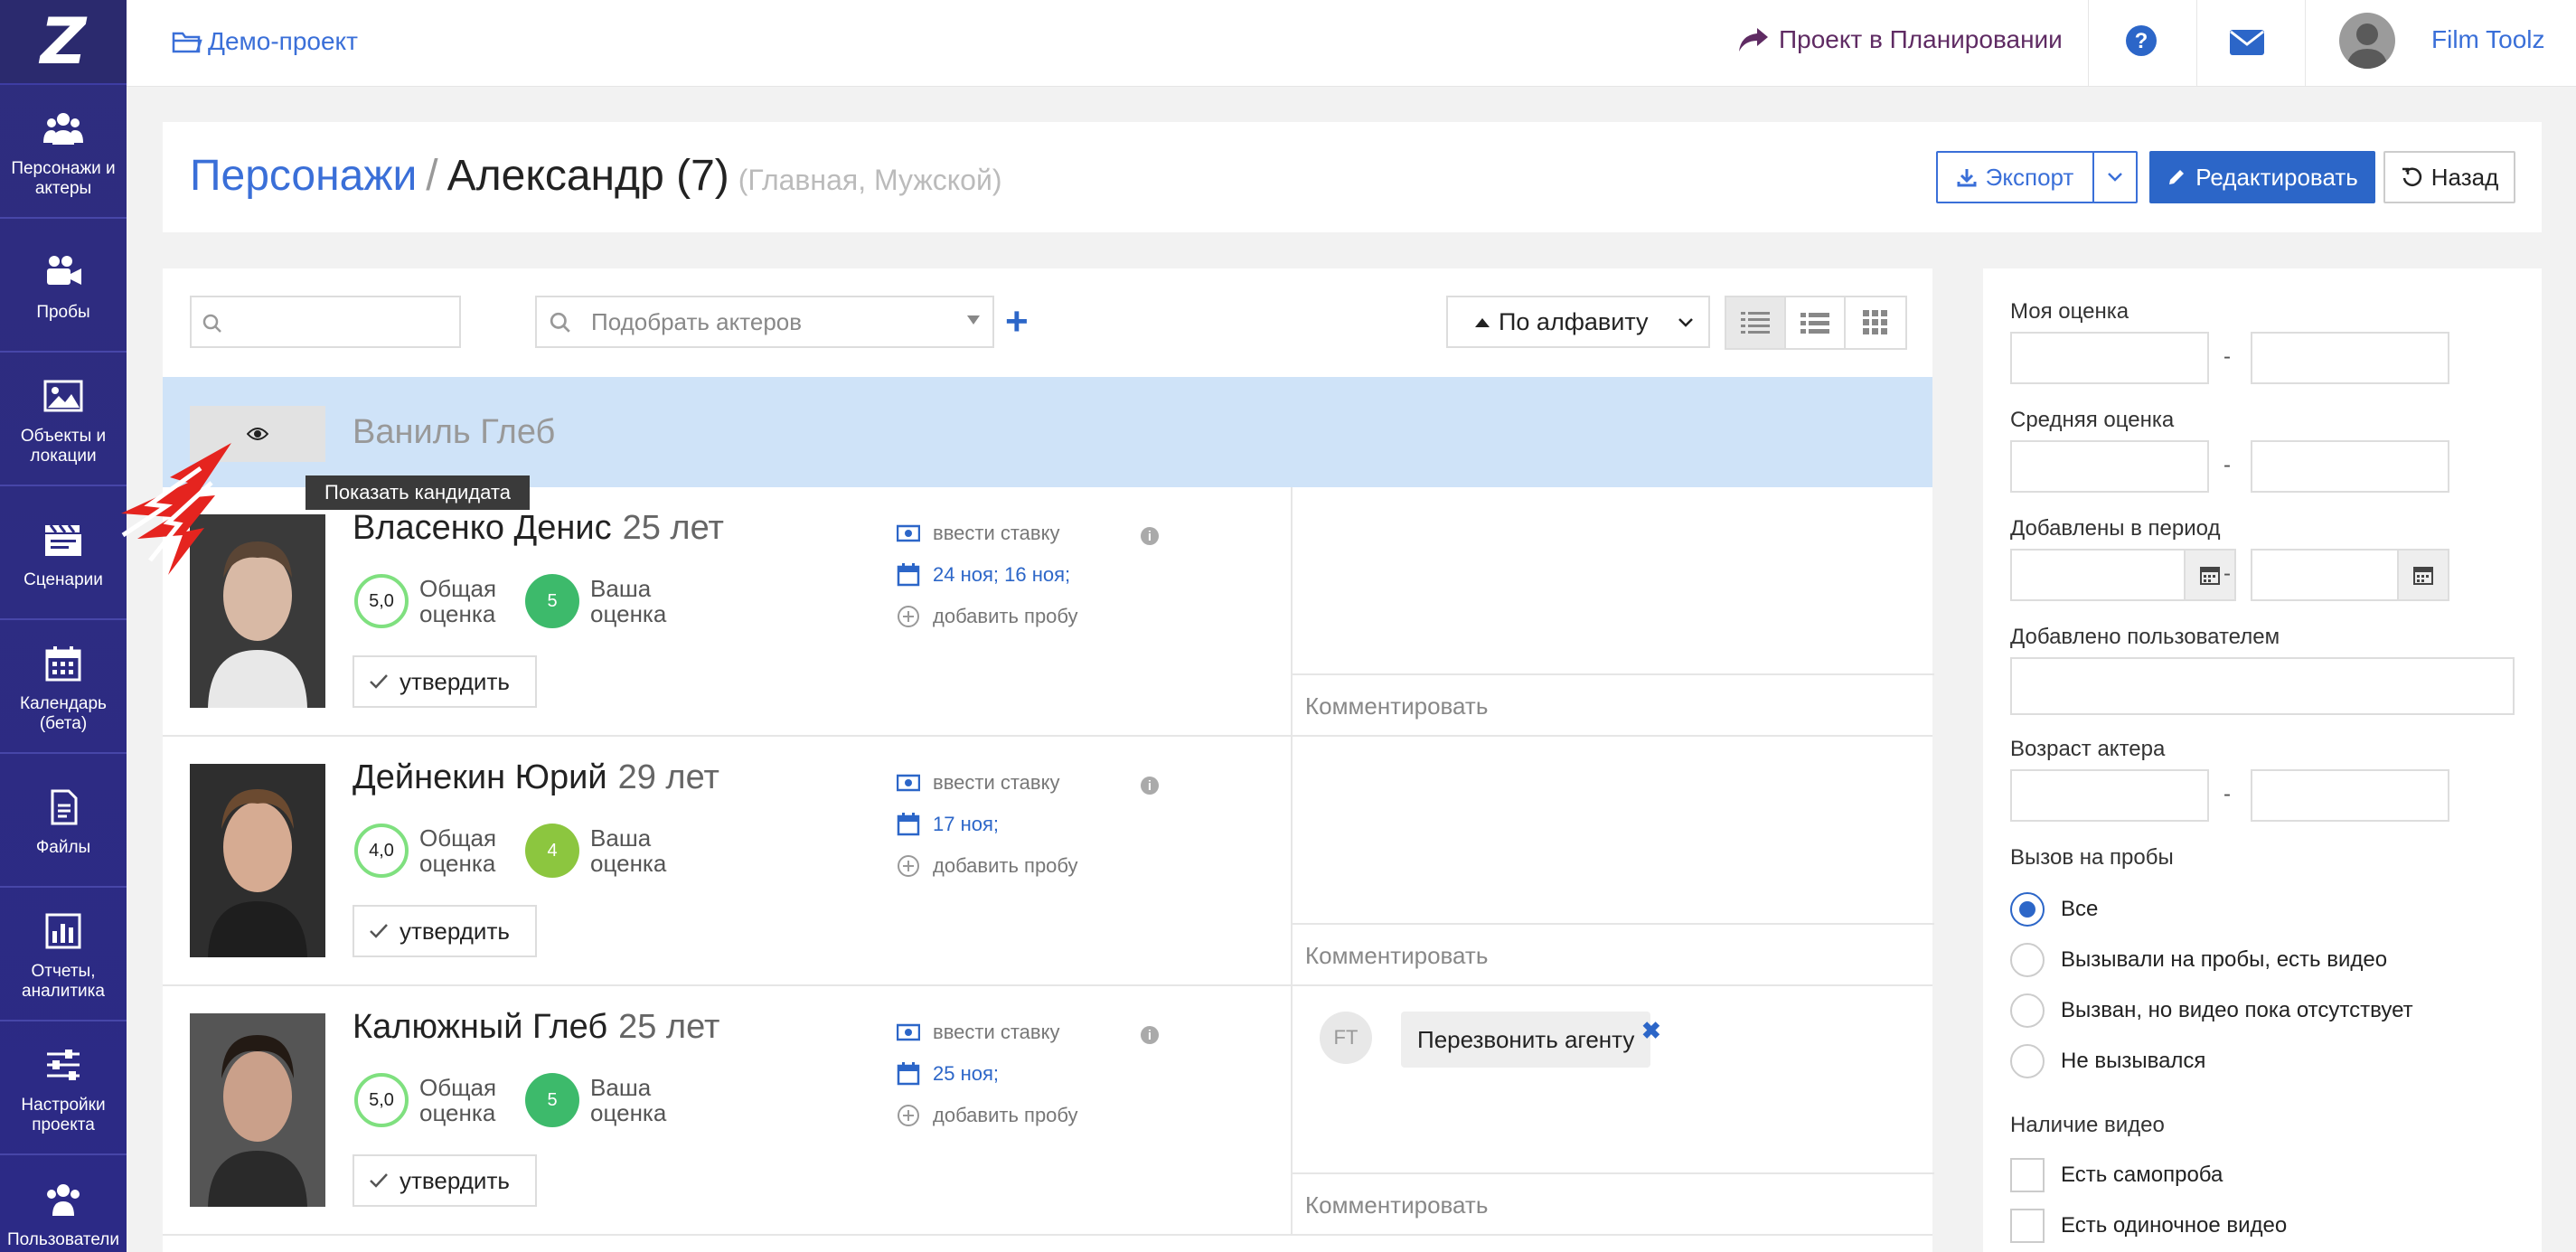 Image resolution: width=2576 pixels, height=1252 pixels. What do you see at coordinates (2115, 177) in the screenshot?
I see `export-dropdown-button` at bounding box center [2115, 177].